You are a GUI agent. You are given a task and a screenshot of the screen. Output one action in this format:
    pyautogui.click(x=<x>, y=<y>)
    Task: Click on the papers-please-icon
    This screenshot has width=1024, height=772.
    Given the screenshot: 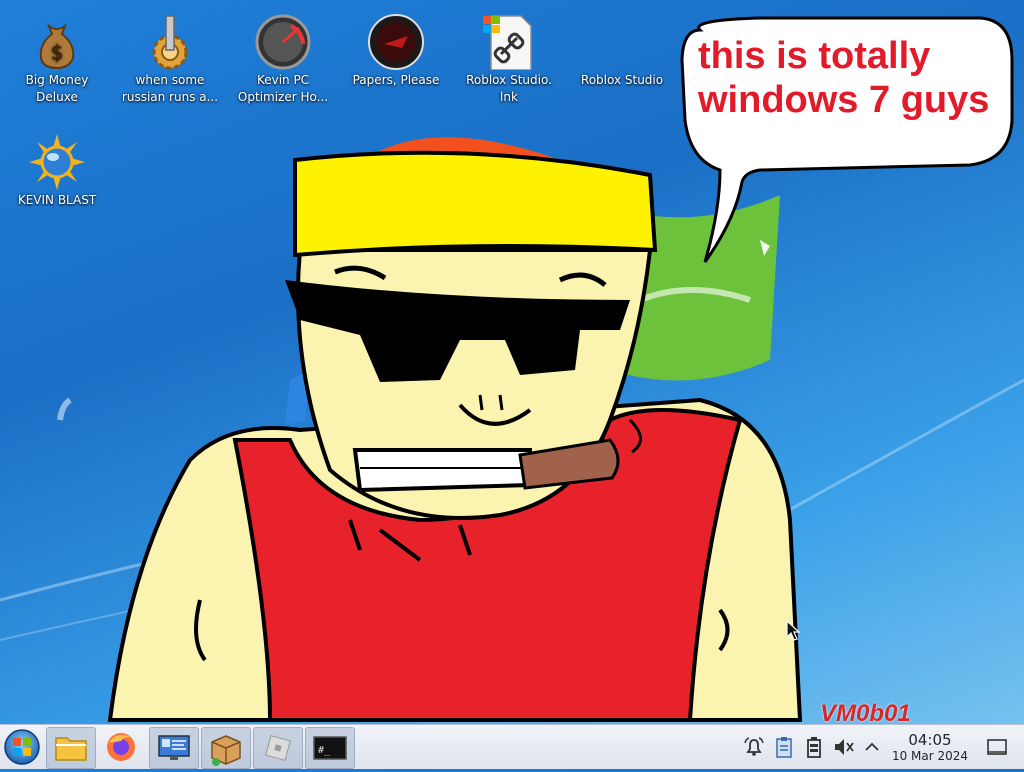 What is the action you would take?
    pyautogui.click(x=396, y=42)
    